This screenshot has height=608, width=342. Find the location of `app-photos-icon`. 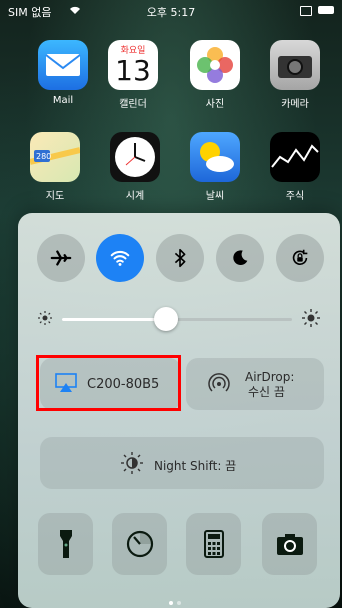

app-photos-icon is located at coordinates (215, 65).